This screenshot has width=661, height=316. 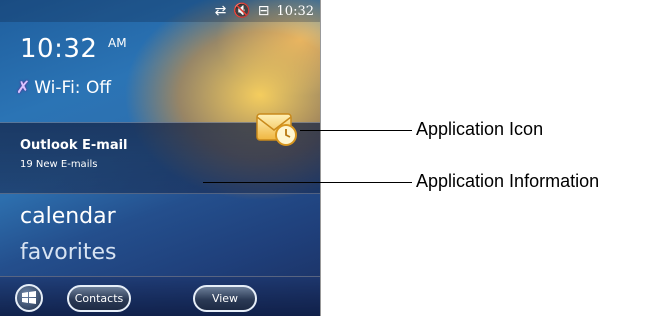 I want to click on status-time: 10:32, so click(x=295, y=11).